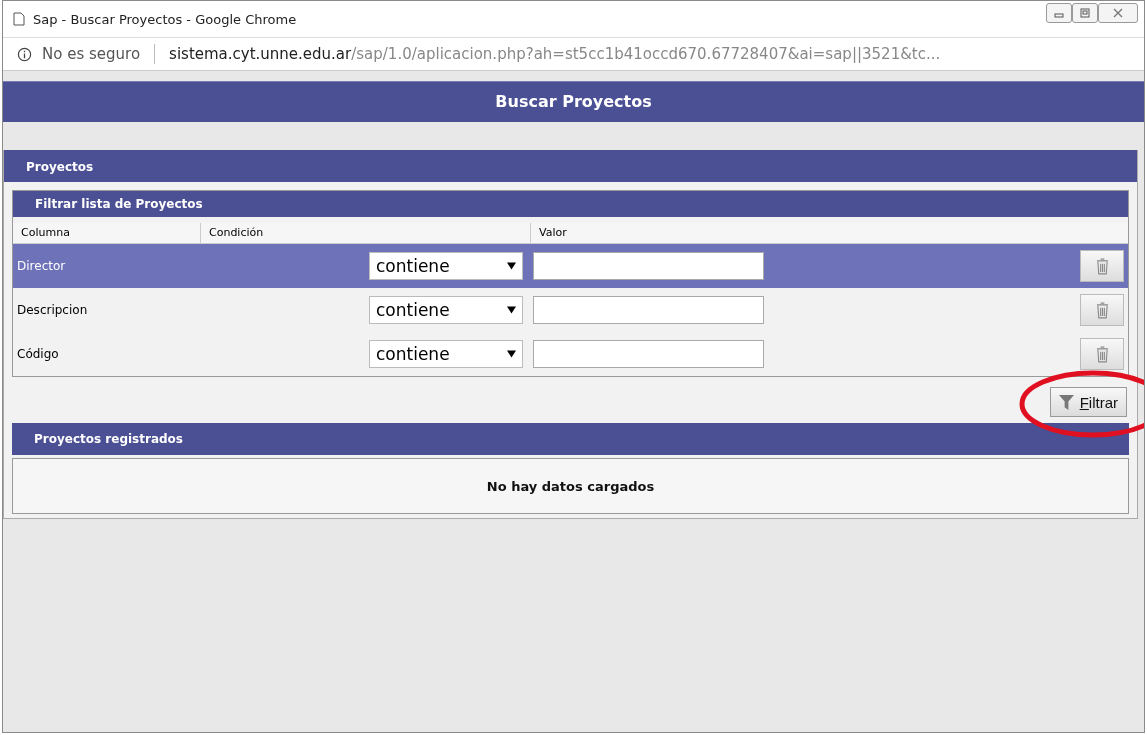 The height and width of the screenshot is (735, 1147). What do you see at coordinates (1088, 402) in the screenshot?
I see `filter-button: Filtrar` at bounding box center [1088, 402].